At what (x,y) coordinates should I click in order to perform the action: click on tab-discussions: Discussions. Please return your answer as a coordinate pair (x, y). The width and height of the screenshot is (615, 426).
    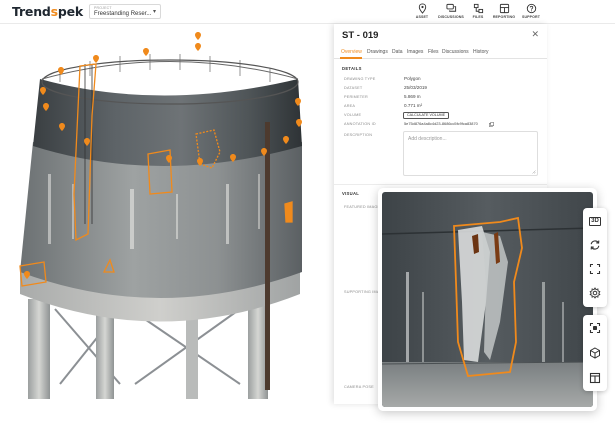
    Looking at the image, I should click on (455, 52).